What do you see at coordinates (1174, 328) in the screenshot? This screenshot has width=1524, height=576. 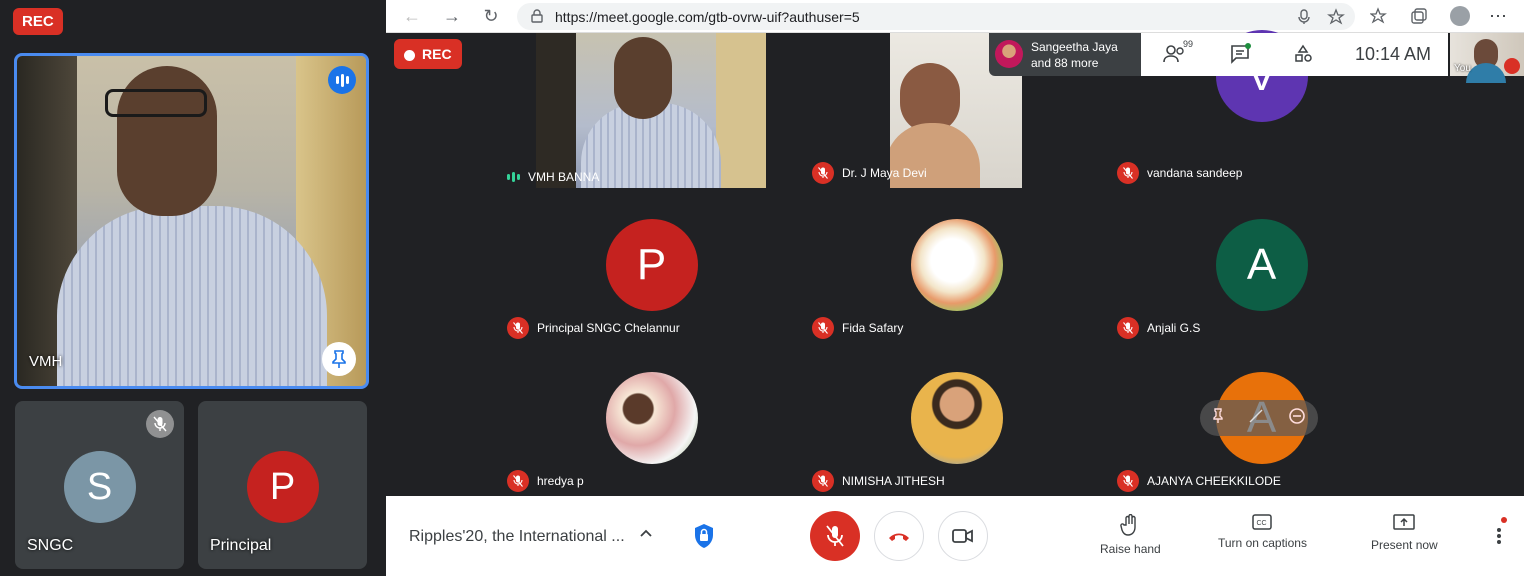 I see `participant-name: Anjali G.S` at bounding box center [1174, 328].